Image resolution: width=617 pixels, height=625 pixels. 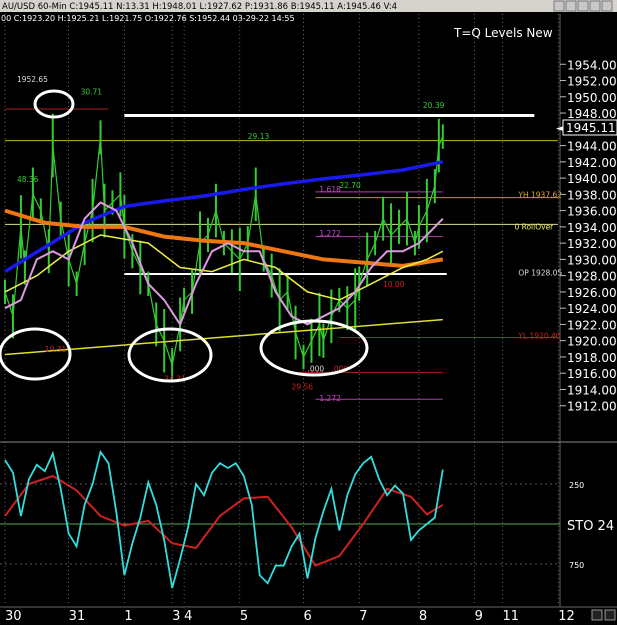 What do you see at coordinates (534, 226) in the screenshot?
I see `chart-annotation: 0 RollOver` at bounding box center [534, 226].